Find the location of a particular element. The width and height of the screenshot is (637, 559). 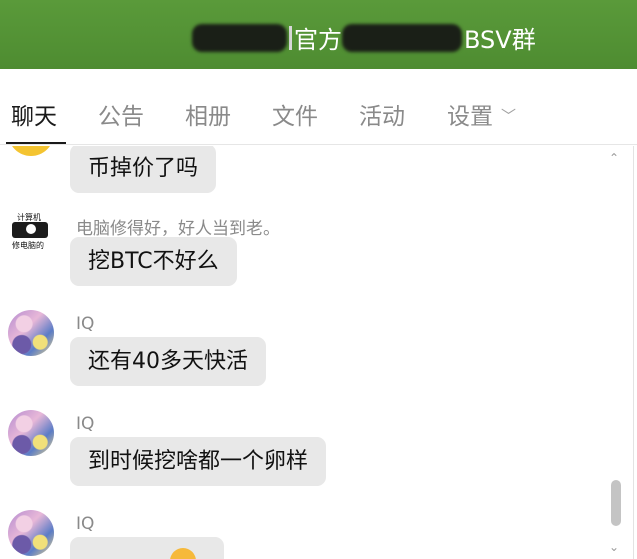

tab-files: 文件 is located at coordinates (295, 114).